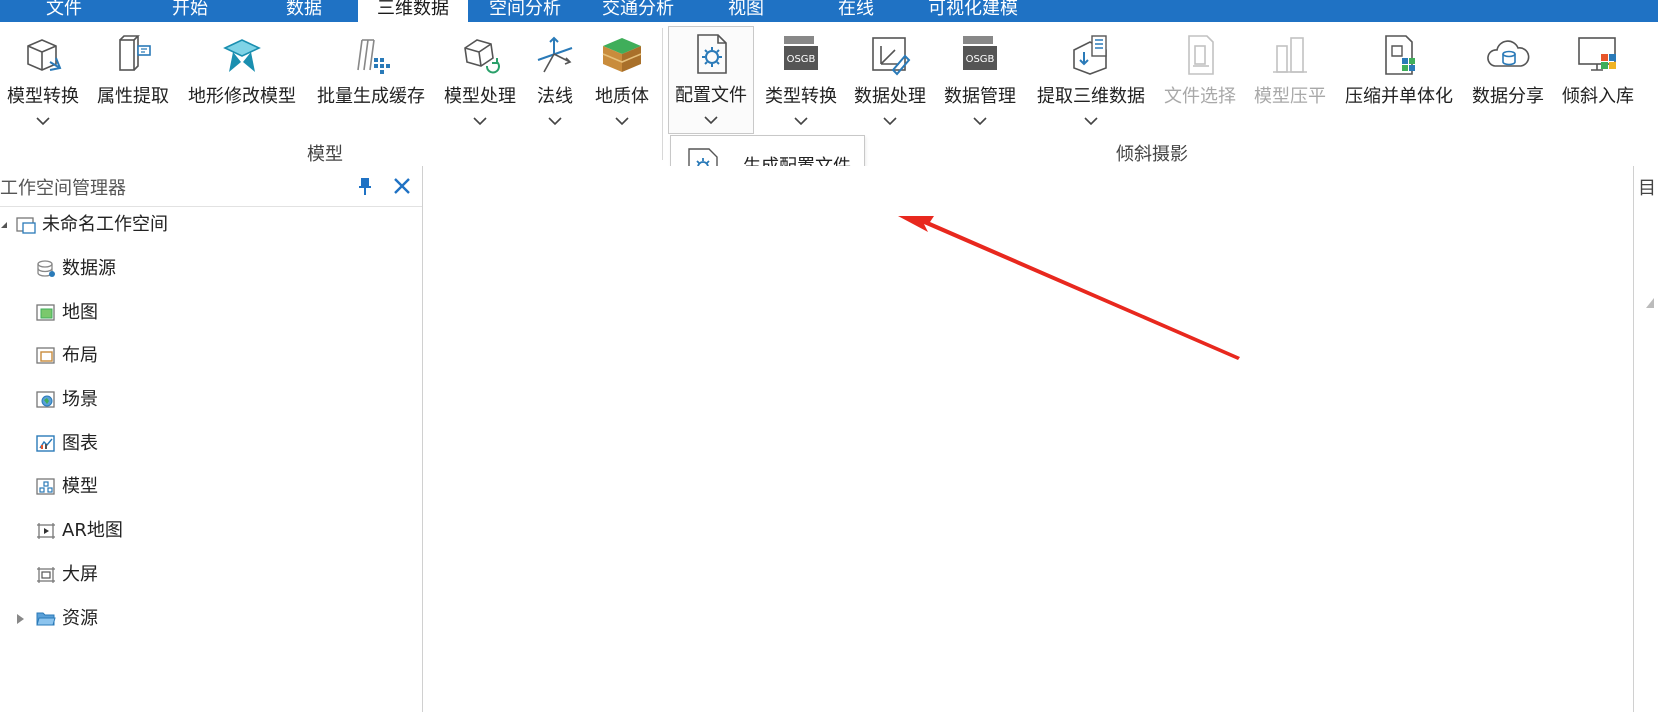 This screenshot has height=712, width=1658. What do you see at coordinates (1200, 96) in the screenshot?
I see `file-select-label: 文件选择` at bounding box center [1200, 96].